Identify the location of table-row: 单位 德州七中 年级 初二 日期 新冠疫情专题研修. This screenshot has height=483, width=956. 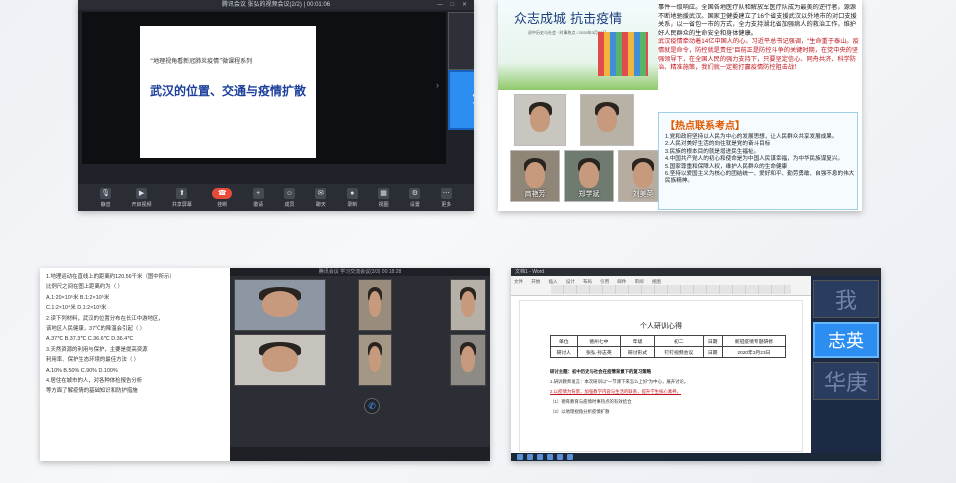
(668, 341).